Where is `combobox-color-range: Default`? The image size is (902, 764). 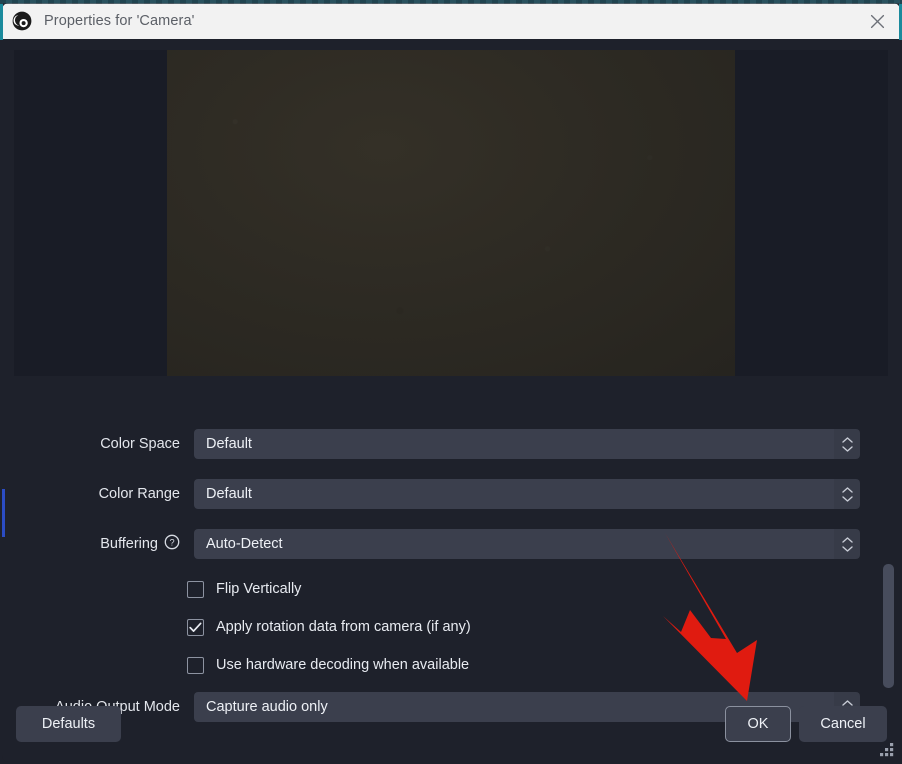
combobox-color-range: Default is located at coordinates (527, 494).